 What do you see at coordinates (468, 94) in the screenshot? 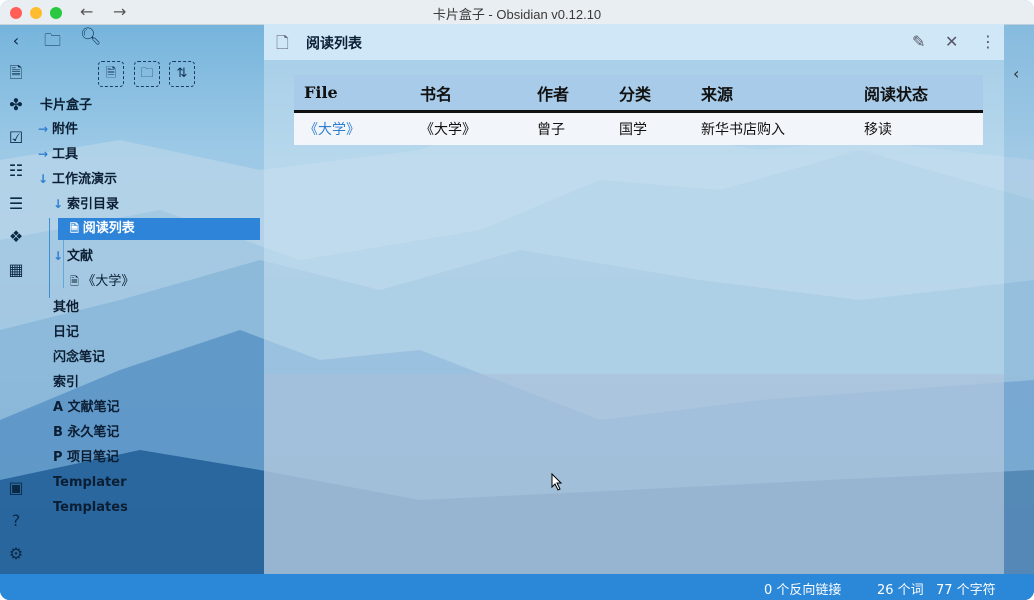
I see `column-header: 书名` at bounding box center [468, 94].